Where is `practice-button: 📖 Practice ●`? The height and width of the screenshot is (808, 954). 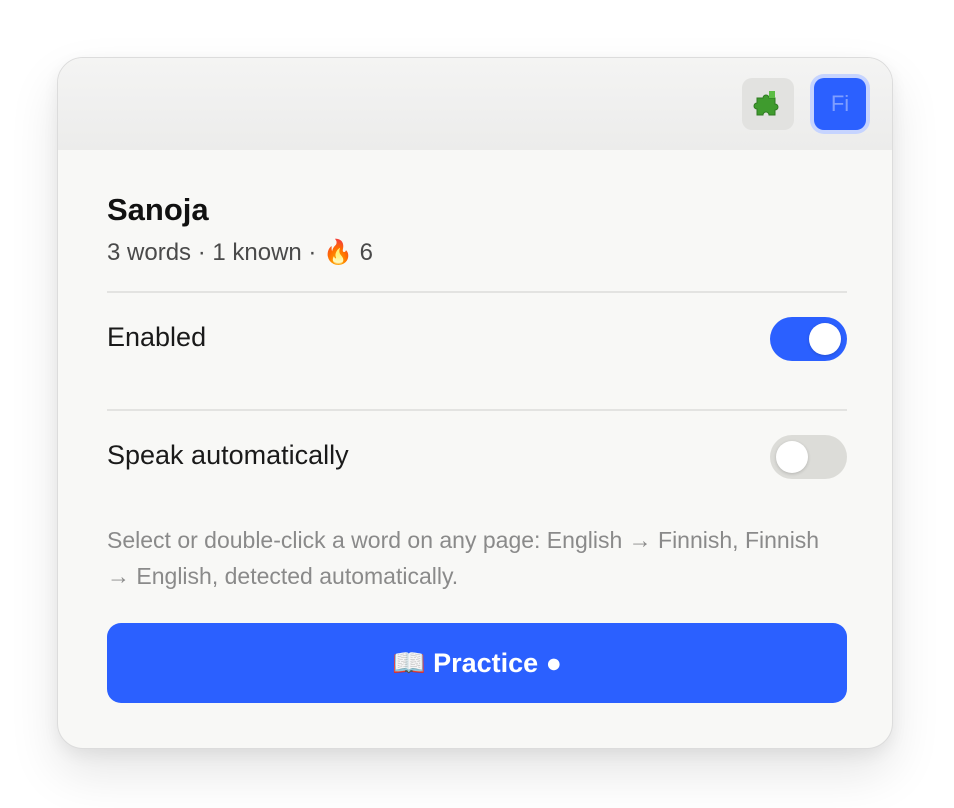 practice-button: 📖 Practice ● is located at coordinates (477, 663).